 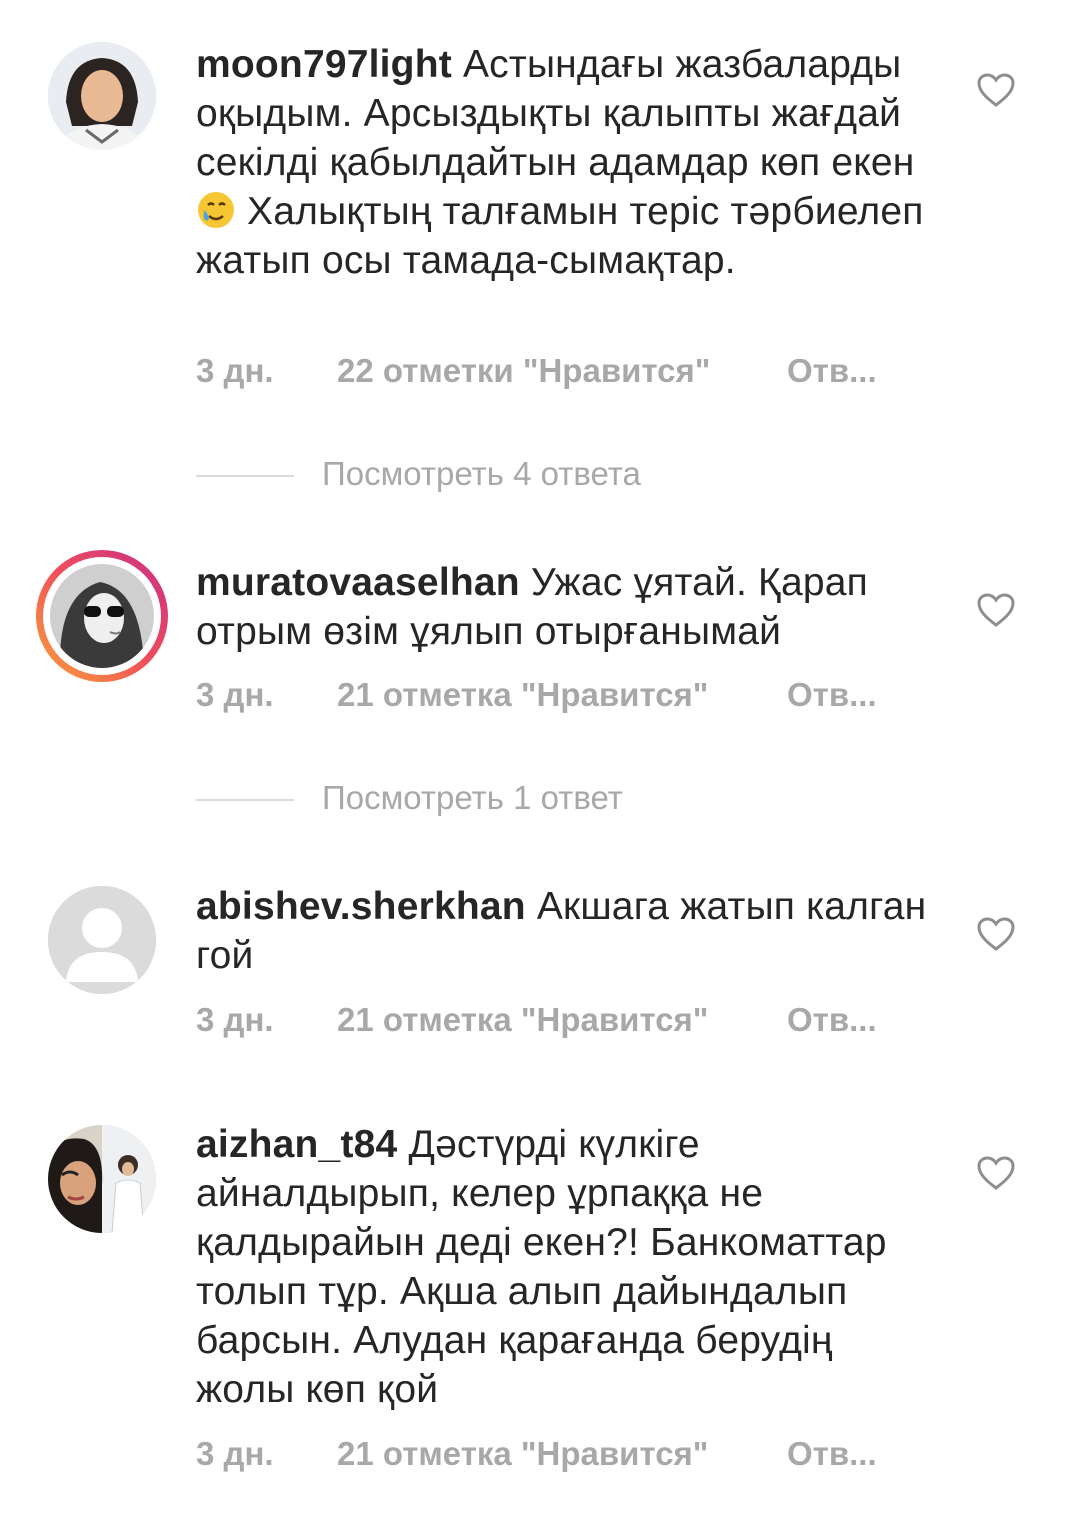 I want to click on username: abishev.sherkhan, so click(x=361, y=906).